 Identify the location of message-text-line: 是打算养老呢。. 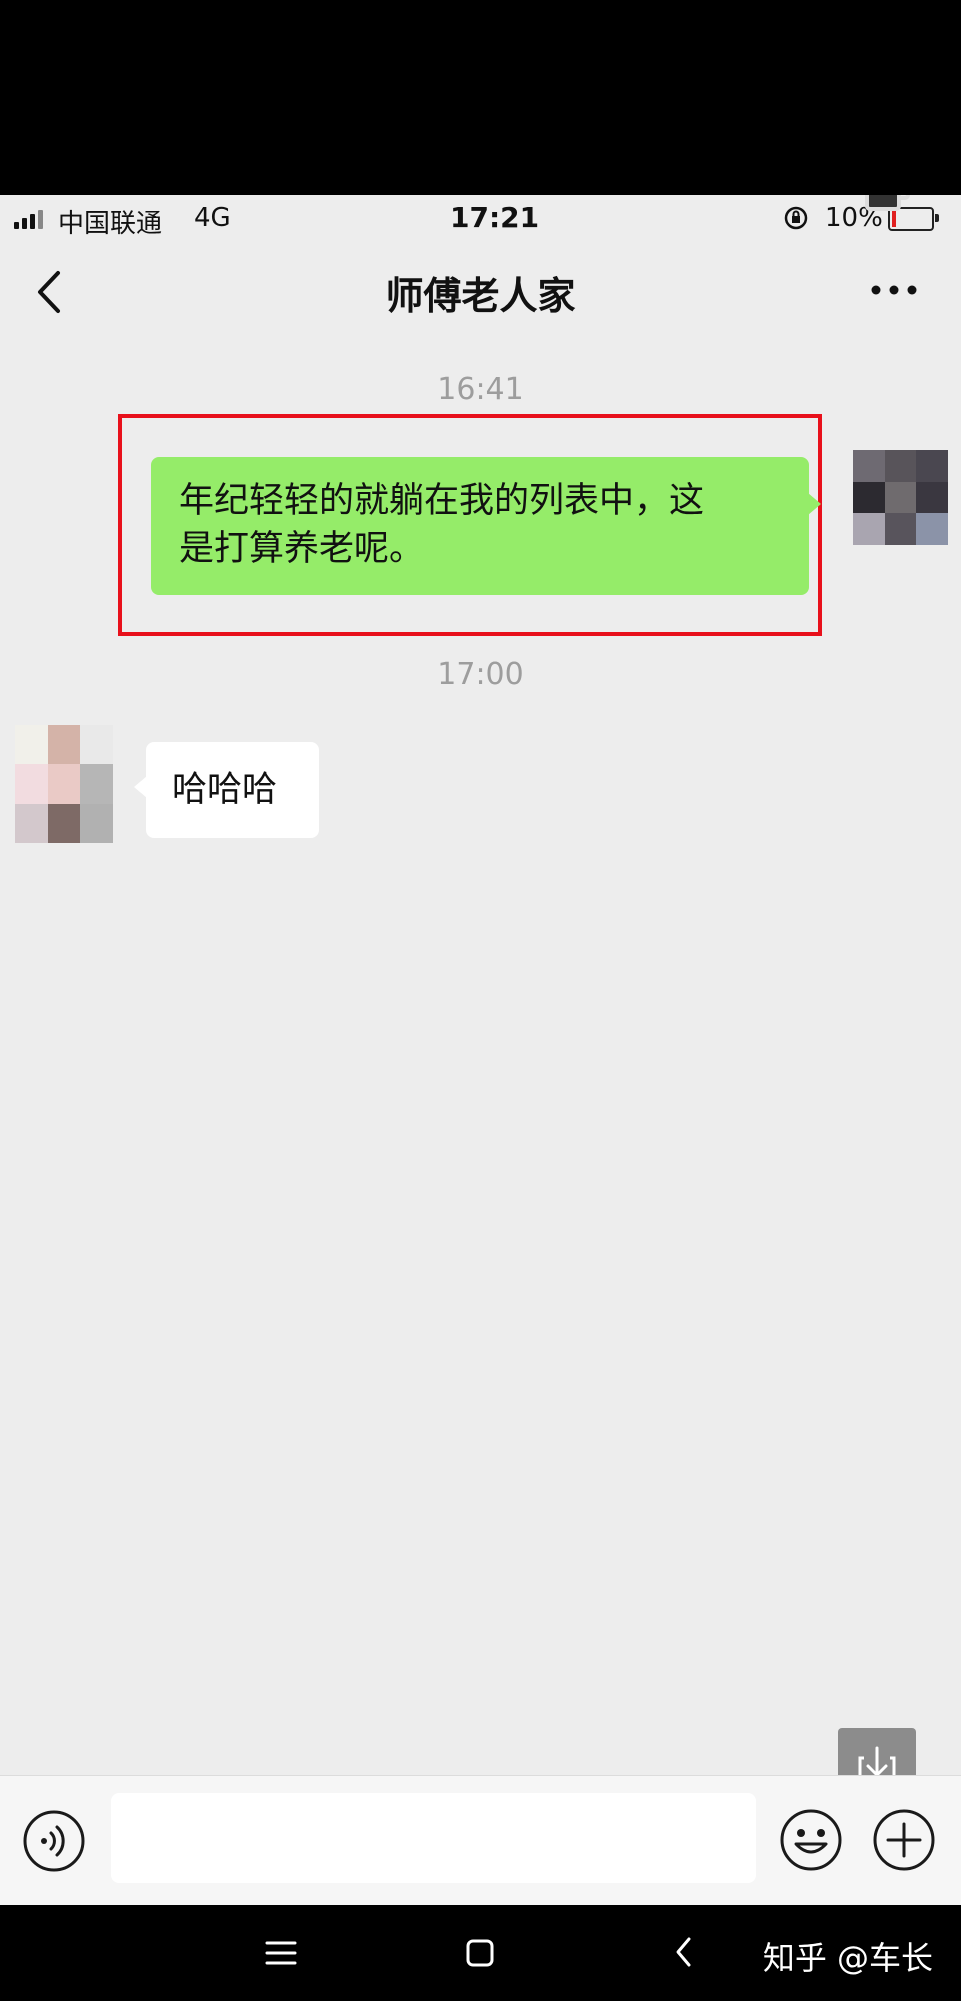
(302, 549).